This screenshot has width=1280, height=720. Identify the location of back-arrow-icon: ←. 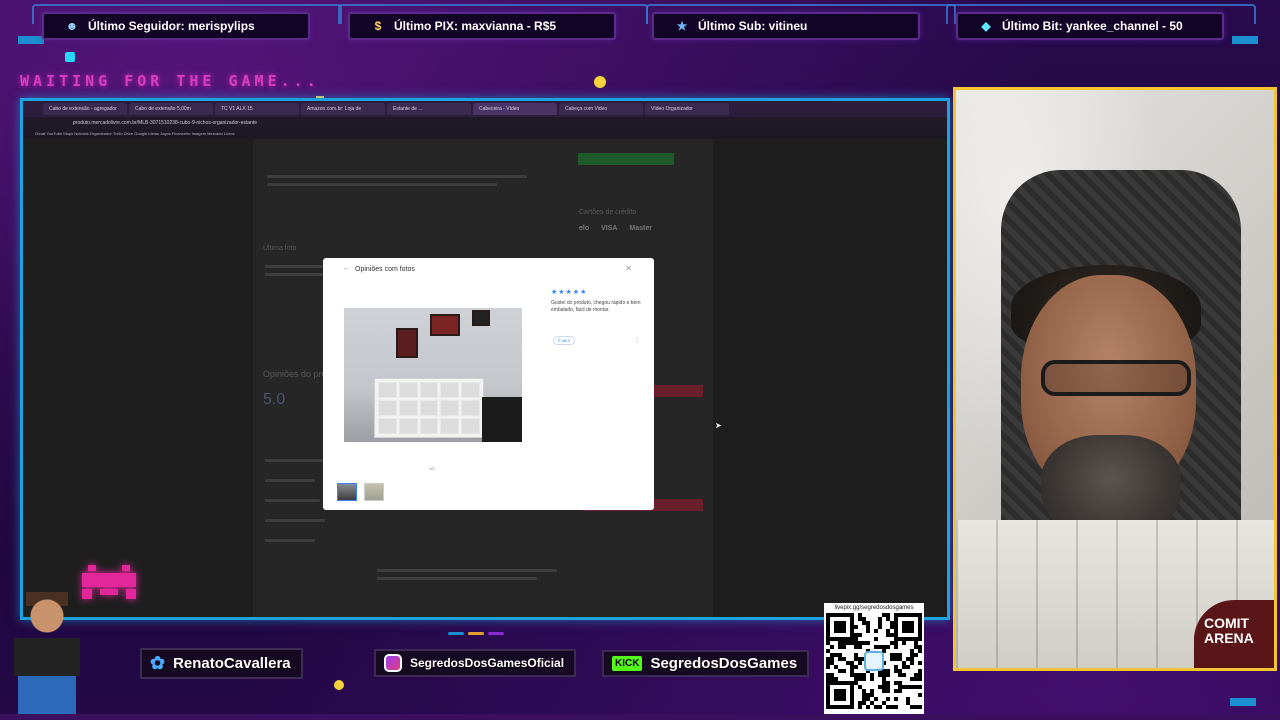
(346, 268).